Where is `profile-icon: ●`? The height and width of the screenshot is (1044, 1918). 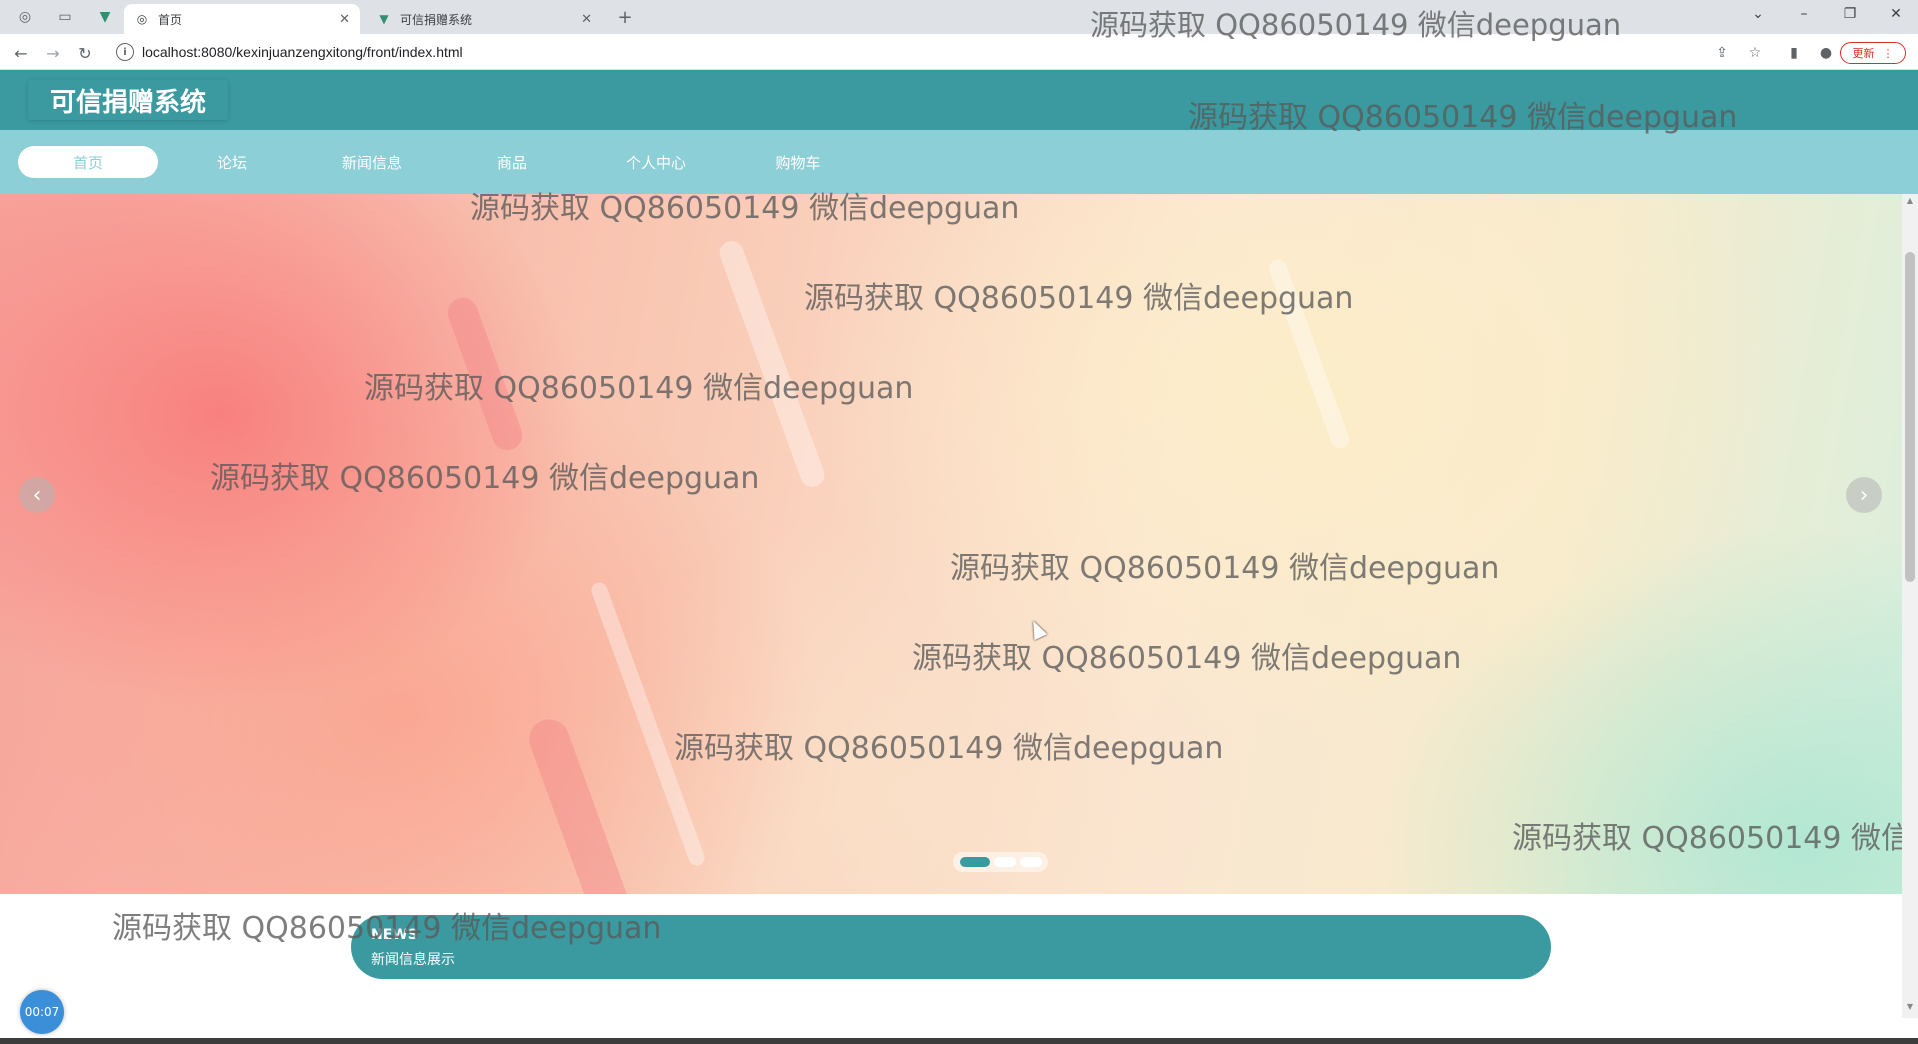 profile-icon: ● is located at coordinates (1826, 53).